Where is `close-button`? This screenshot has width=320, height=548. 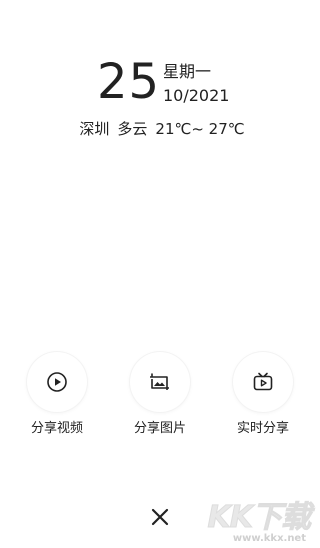
close-button is located at coordinates (160, 517).